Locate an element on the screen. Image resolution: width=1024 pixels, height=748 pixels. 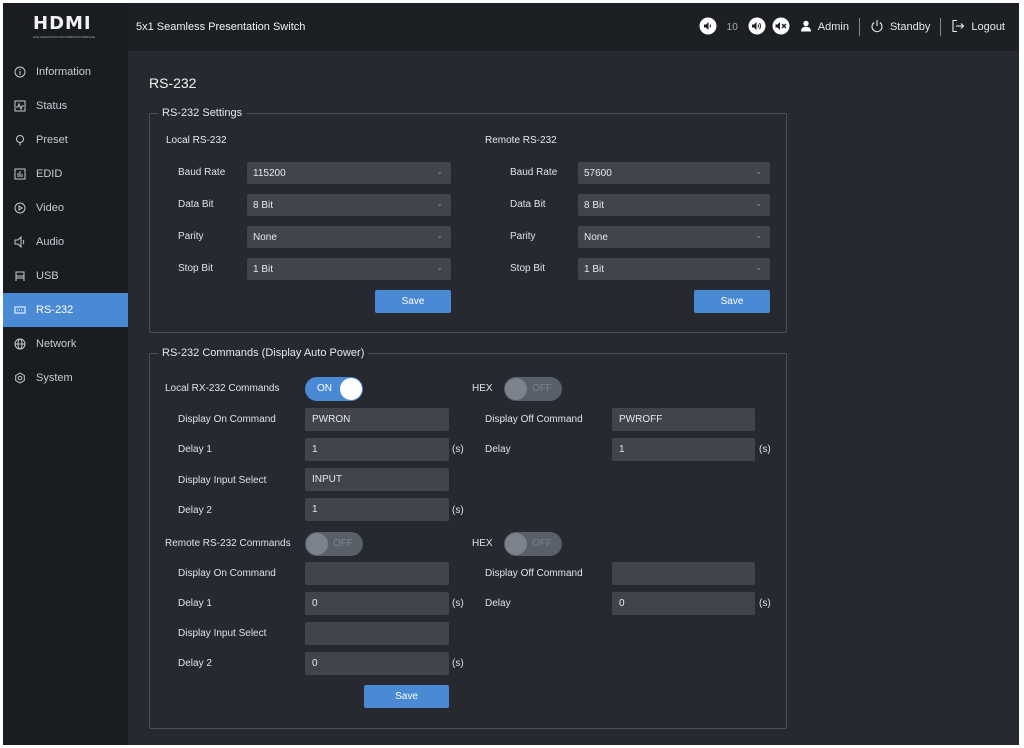
local-save-button: Save is located at coordinates (413, 301).